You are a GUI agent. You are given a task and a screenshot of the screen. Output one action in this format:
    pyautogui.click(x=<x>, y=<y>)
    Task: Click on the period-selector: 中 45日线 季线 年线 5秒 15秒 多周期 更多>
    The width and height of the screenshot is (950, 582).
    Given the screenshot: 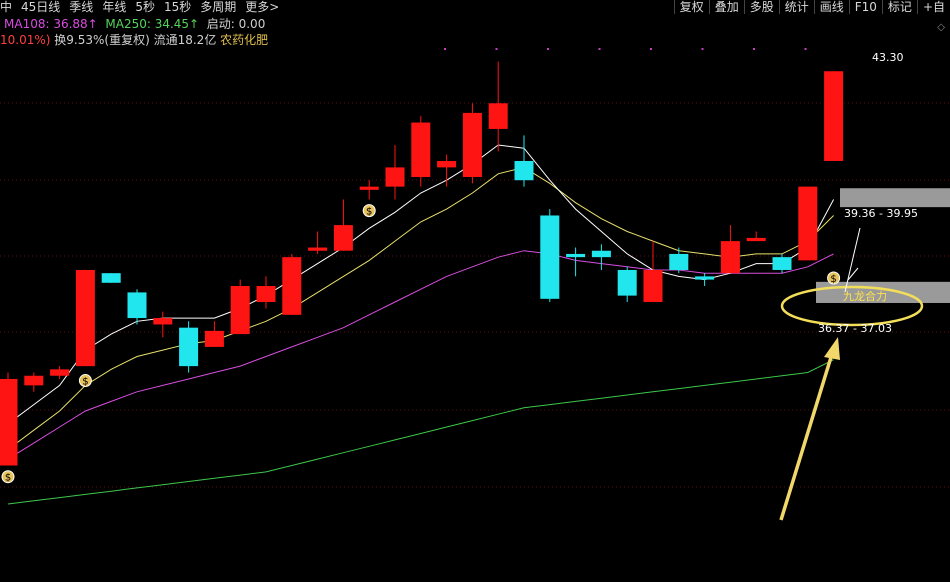 What is the action you would take?
    pyautogui.click(x=144, y=7)
    